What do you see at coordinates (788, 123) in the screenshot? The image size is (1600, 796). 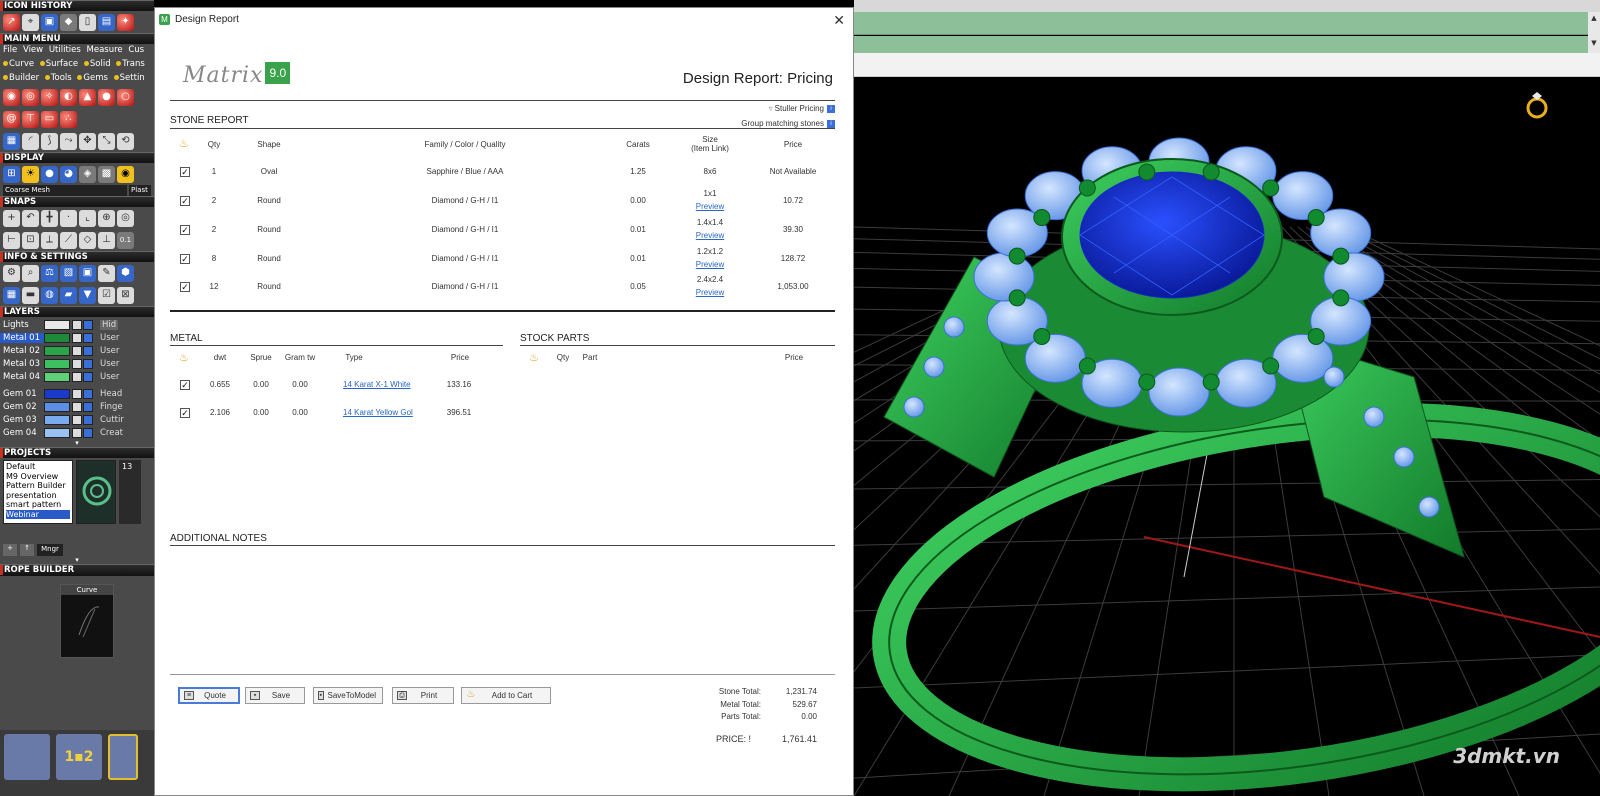 I see `group-matching-option: Group matching stones i` at bounding box center [788, 123].